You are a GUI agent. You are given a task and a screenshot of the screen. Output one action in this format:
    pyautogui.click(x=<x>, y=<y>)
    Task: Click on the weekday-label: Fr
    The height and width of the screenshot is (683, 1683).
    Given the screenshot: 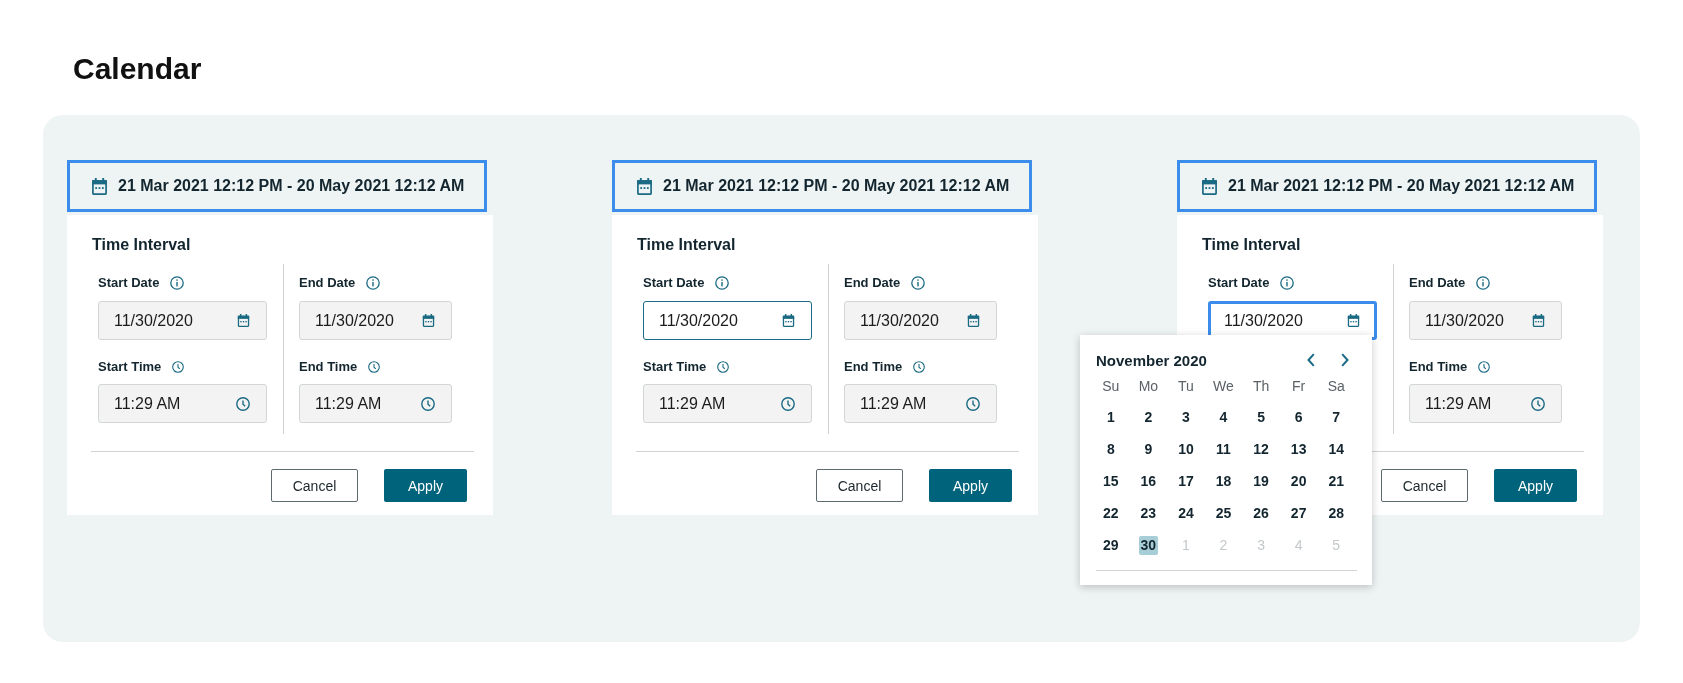 What is the action you would take?
    pyautogui.click(x=1299, y=386)
    